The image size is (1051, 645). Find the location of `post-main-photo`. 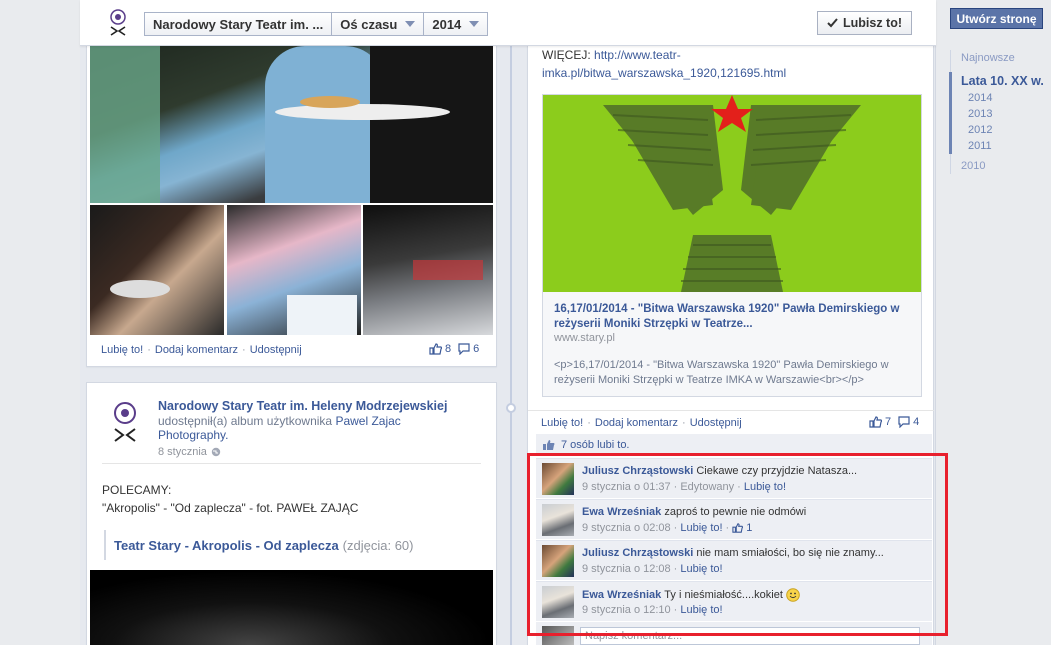

post-main-photo is located at coordinates (291, 124).